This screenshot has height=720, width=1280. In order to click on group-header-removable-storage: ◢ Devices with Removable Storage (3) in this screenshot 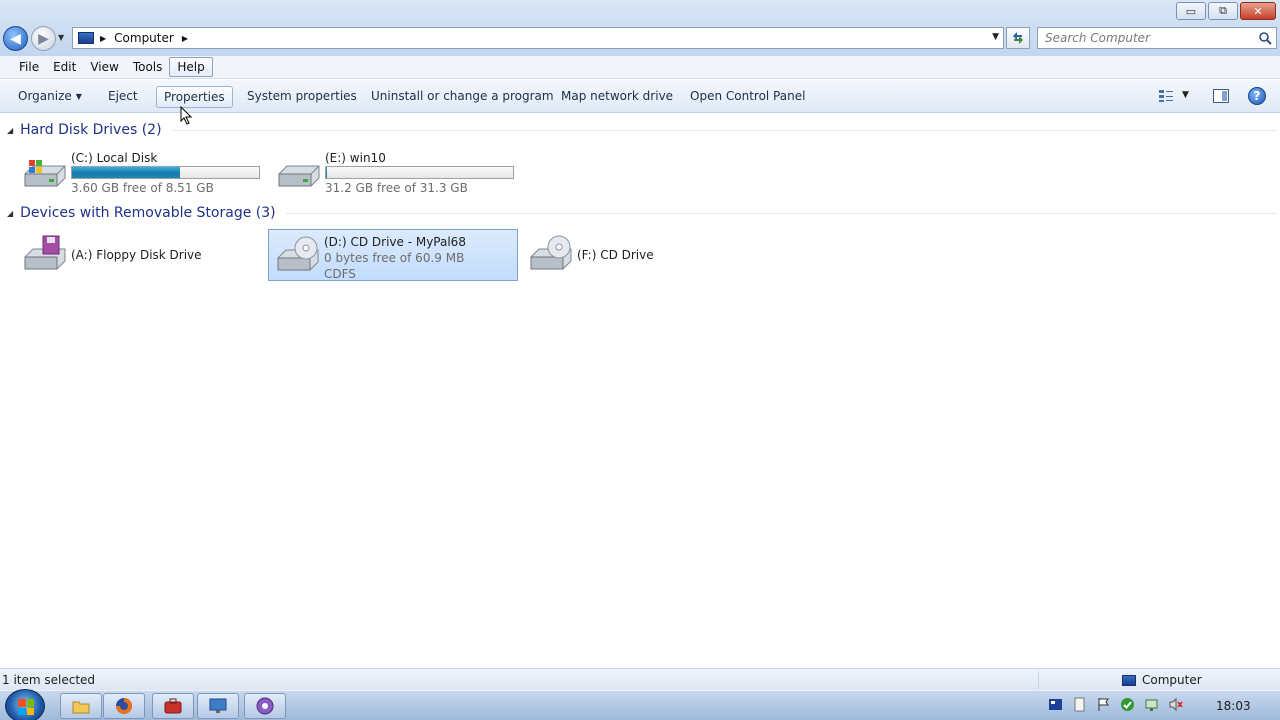, I will do `click(642, 213)`.